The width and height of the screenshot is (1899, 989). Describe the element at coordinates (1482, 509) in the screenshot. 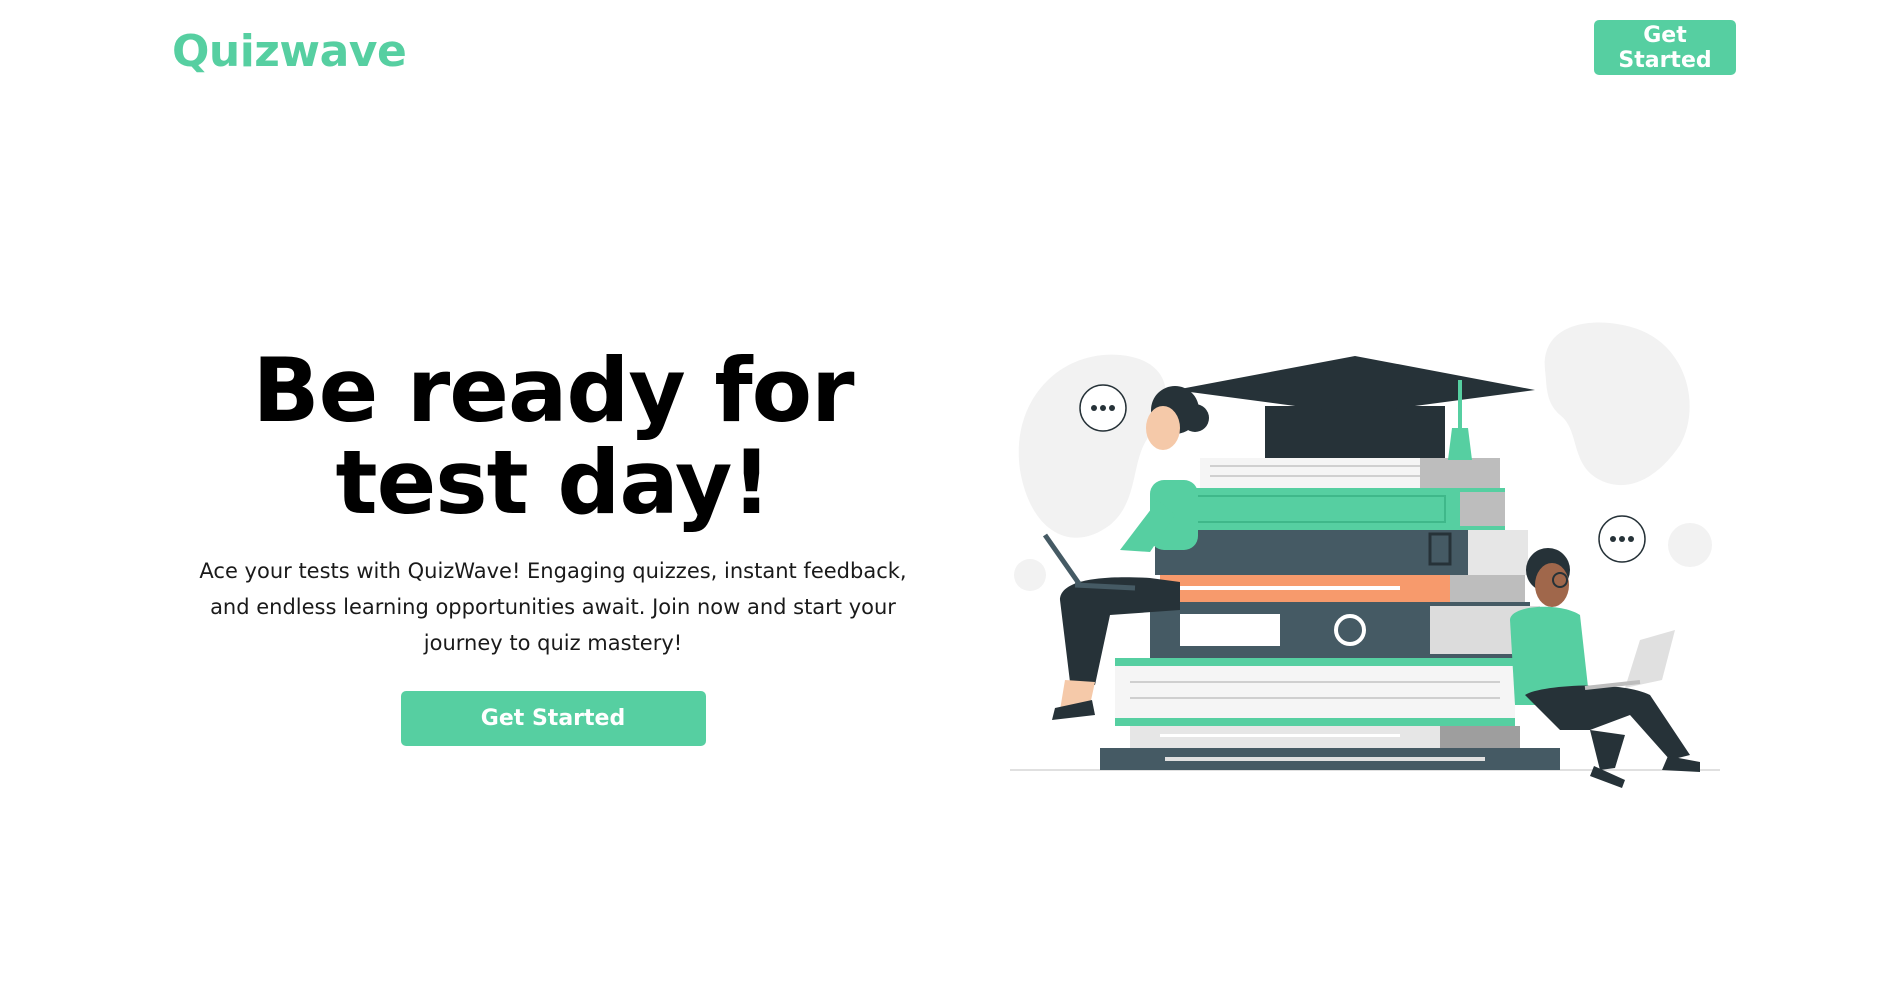

I see `book-green-pages` at that location.